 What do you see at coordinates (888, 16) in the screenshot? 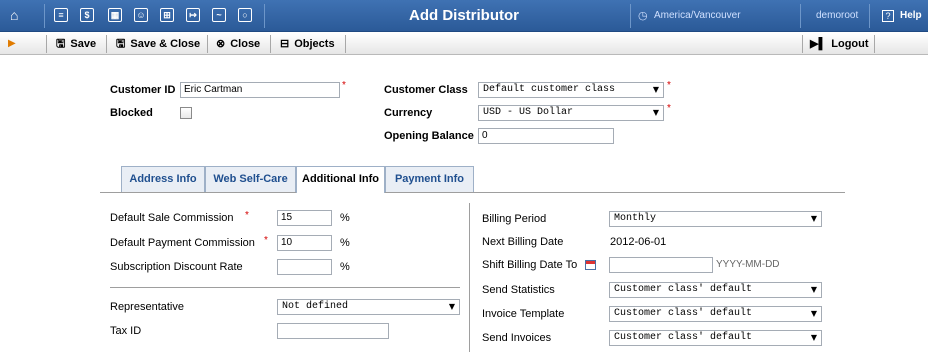
I see `help-icon: ?` at bounding box center [888, 16].